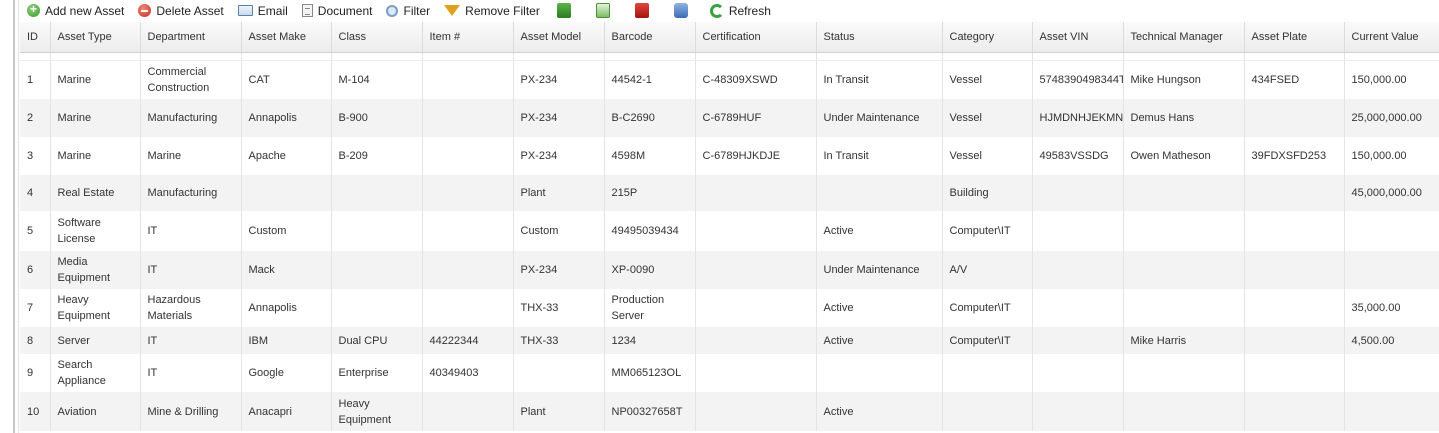 The width and height of the screenshot is (1439, 433). What do you see at coordinates (263, 10) in the screenshot?
I see `email-button: Email` at bounding box center [263, 10].